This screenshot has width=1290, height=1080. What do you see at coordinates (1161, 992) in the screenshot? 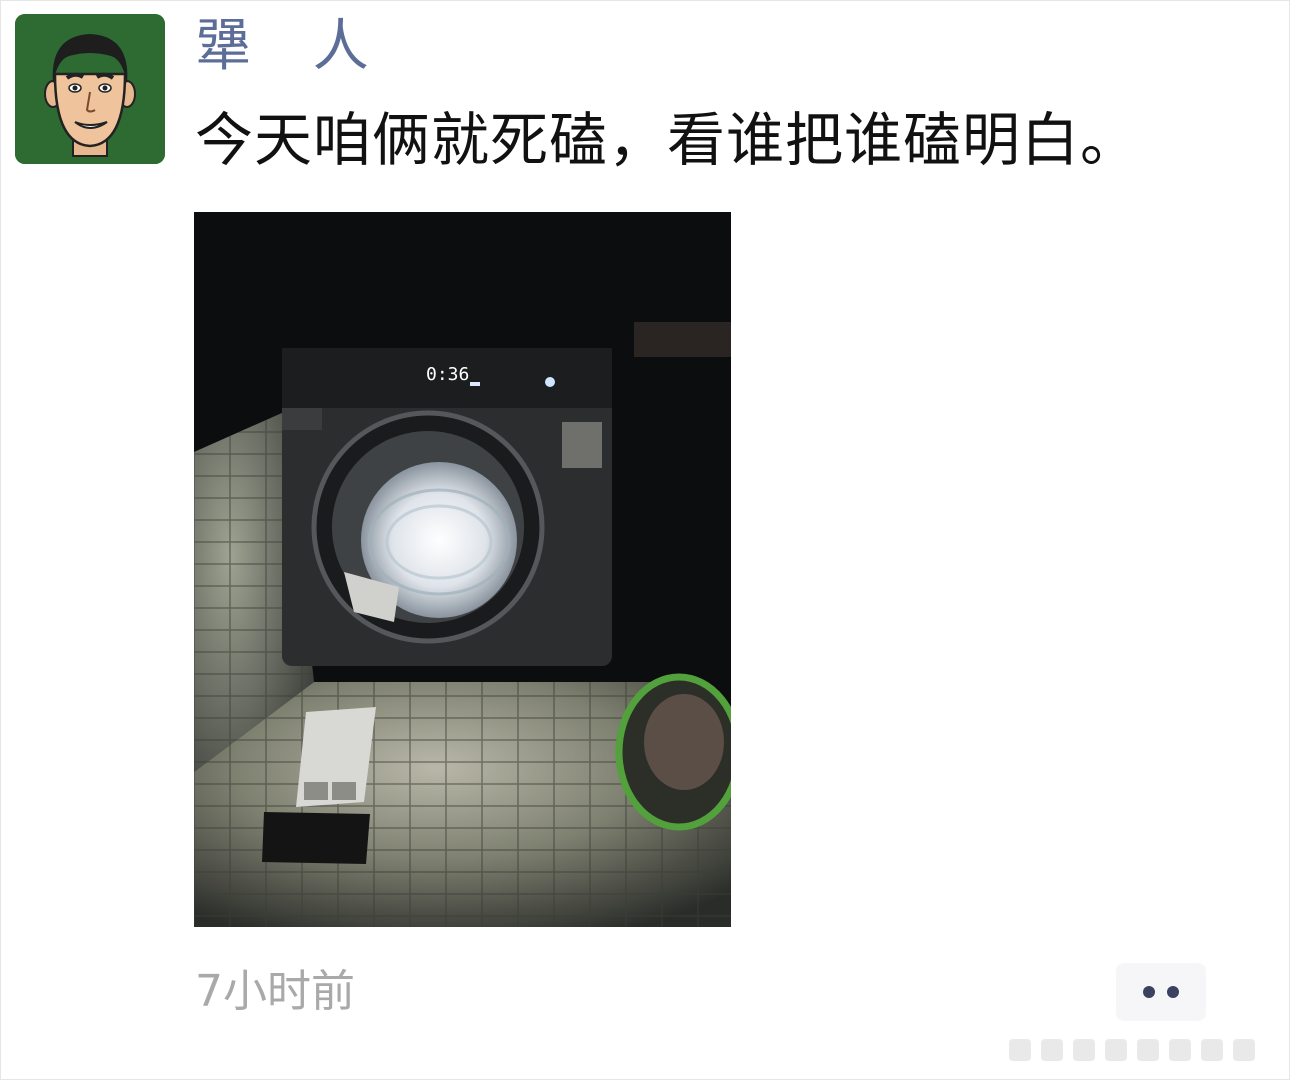
I see `more-button` at bounding box center [1161, 992].